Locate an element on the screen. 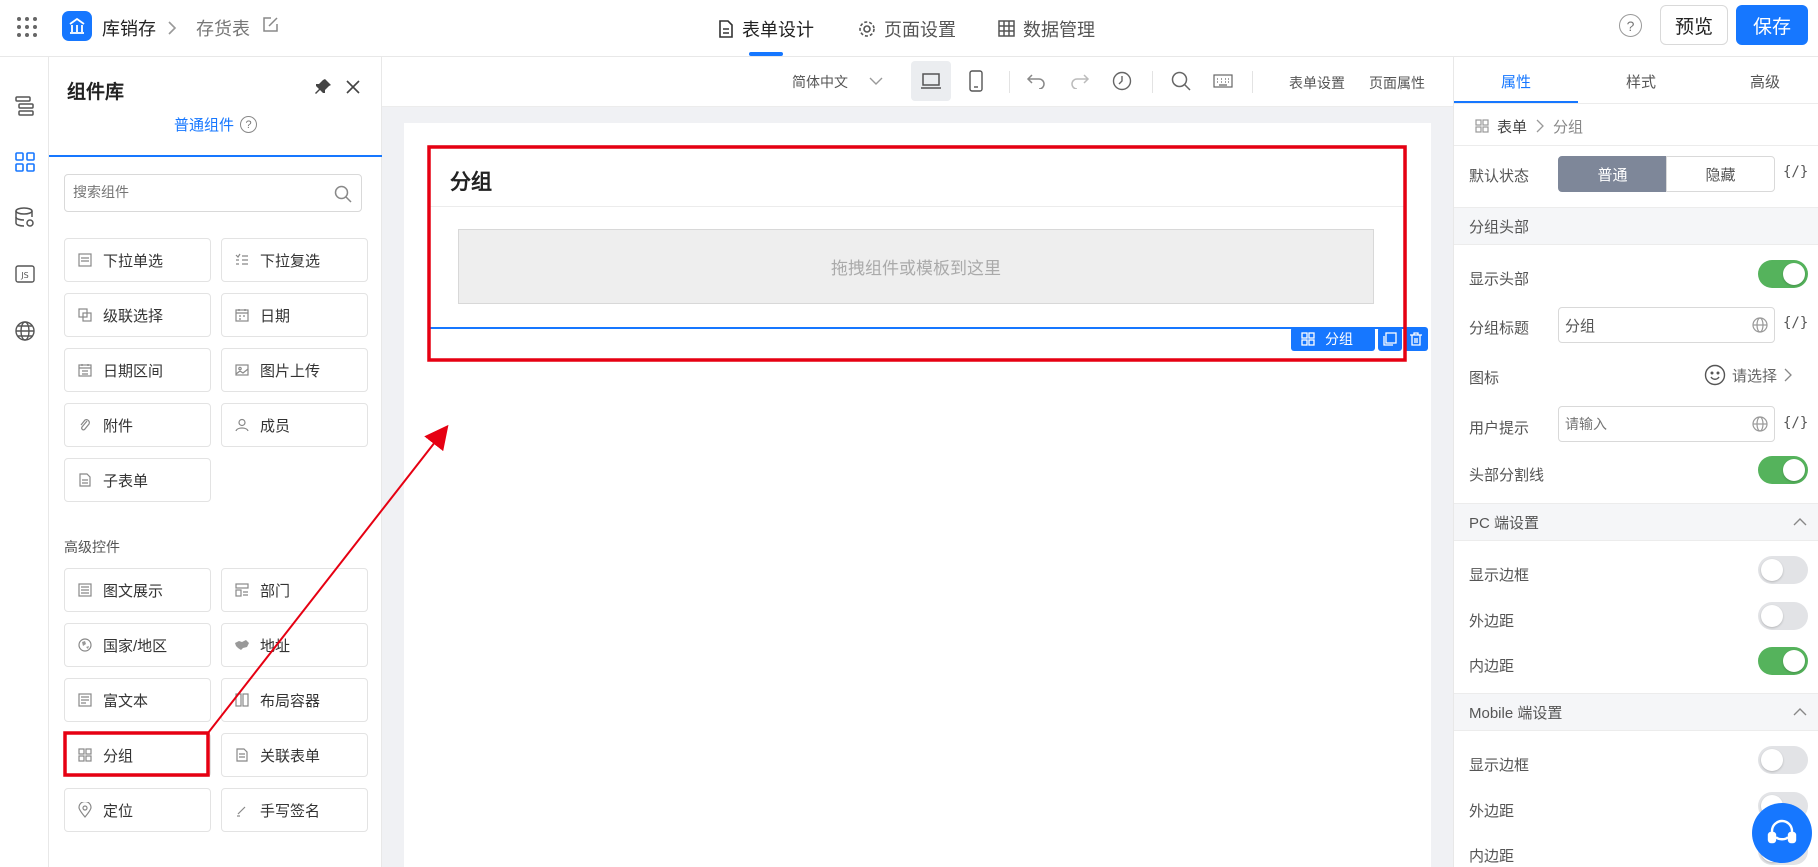 The width and height of the screenshot is (1818, 867). component-cascader: 级联选择 is located at coordinates (137, 315).